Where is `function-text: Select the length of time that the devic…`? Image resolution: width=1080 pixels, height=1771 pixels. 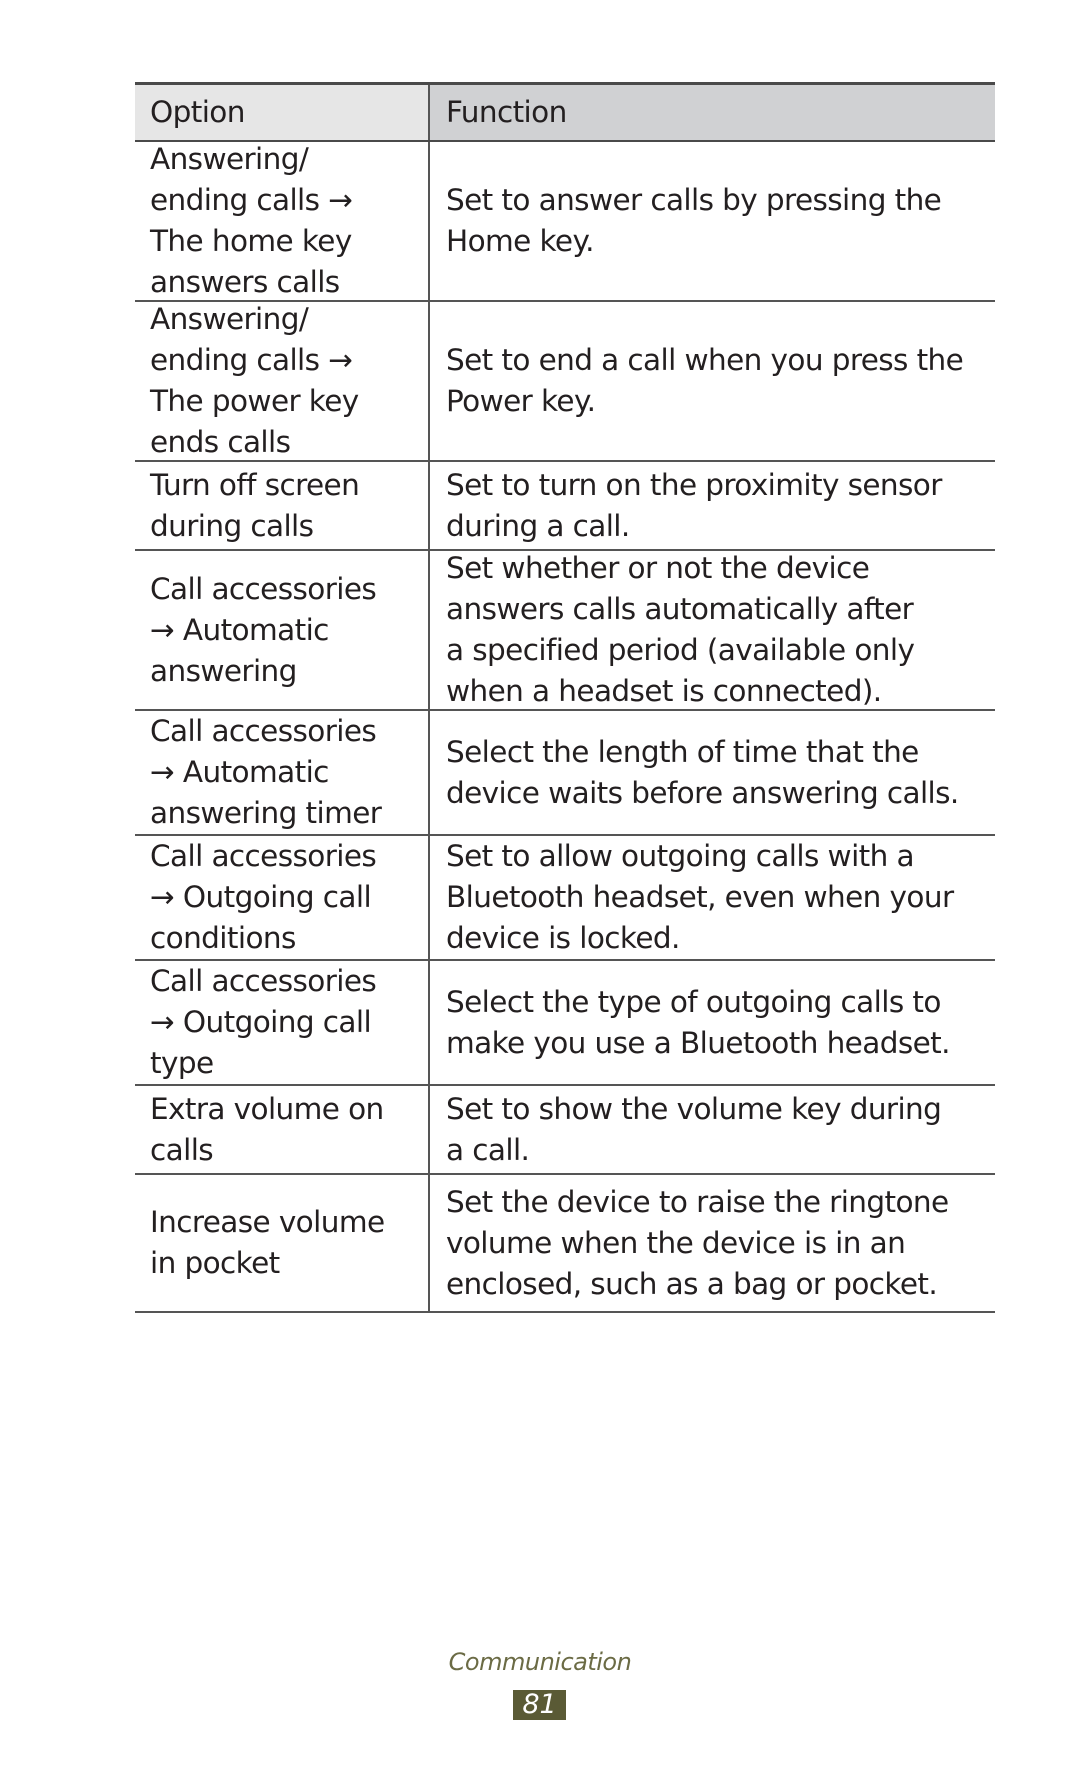 function-text: Select the length of time that the devic… is located at coordinates (702, 772).